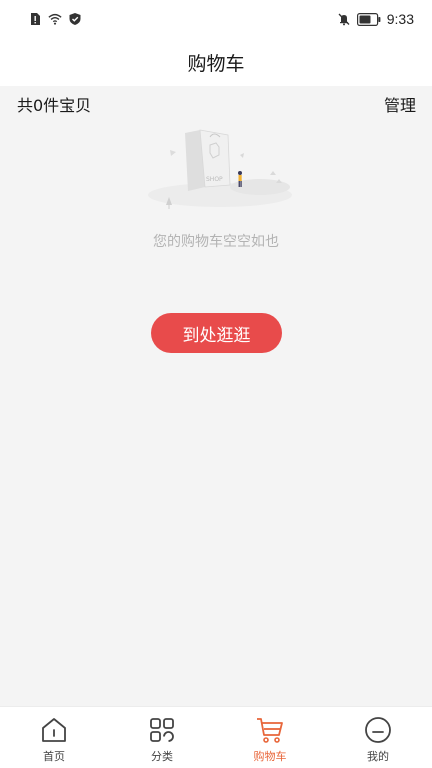 Image resolution: width=432 pixels, height=768 pixels. I want to click on alert-icon, so click(35, 19).